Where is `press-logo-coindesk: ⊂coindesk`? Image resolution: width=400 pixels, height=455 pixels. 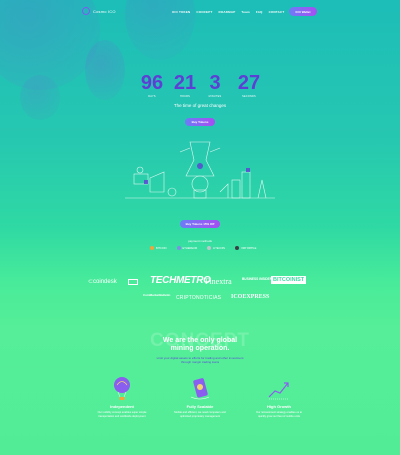
press-logo-coindesk: ⊂coindesk is located at coordinates (102, 281).